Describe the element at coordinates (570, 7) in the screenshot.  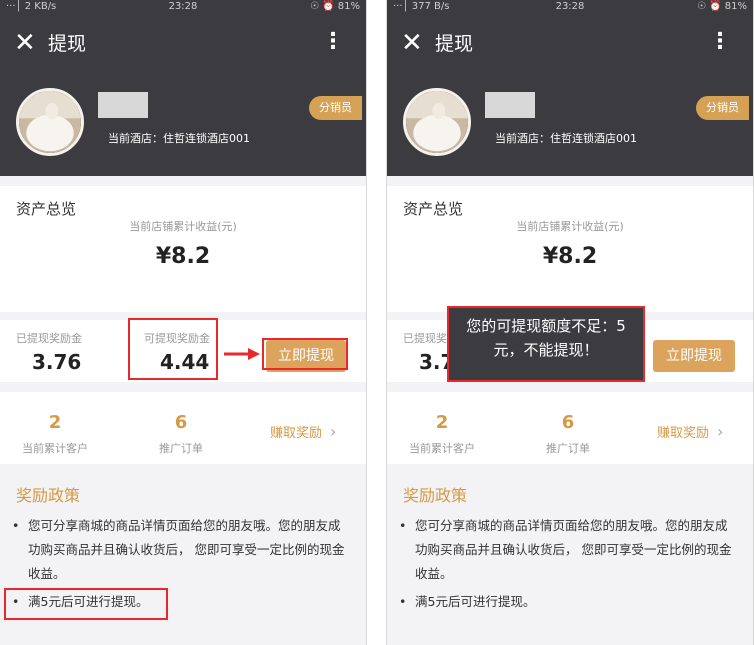
I see `status-bar: ‧‧‧│ 377 B/s 23:28 ☉ ⏰ 81%` at that location.